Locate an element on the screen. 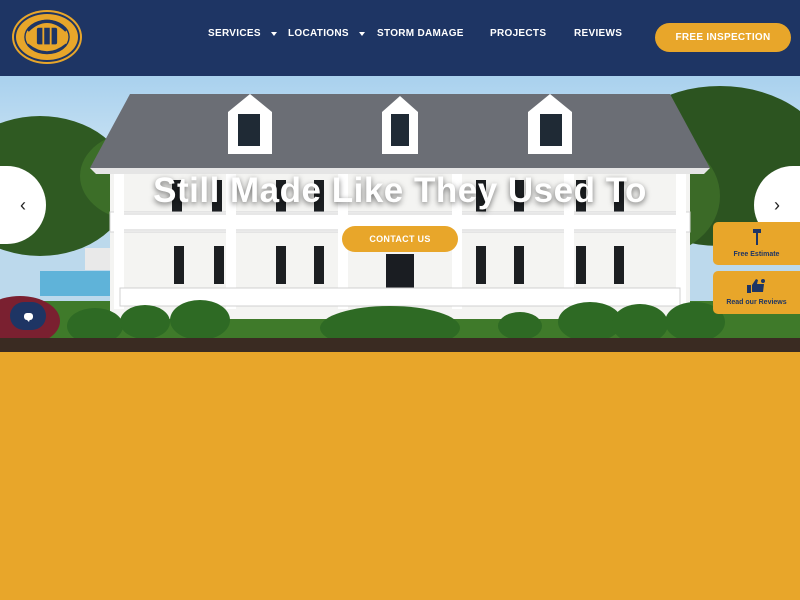 The width and height of the screenshot is (800, 600). chat-button is located at coordinates (28, 316).